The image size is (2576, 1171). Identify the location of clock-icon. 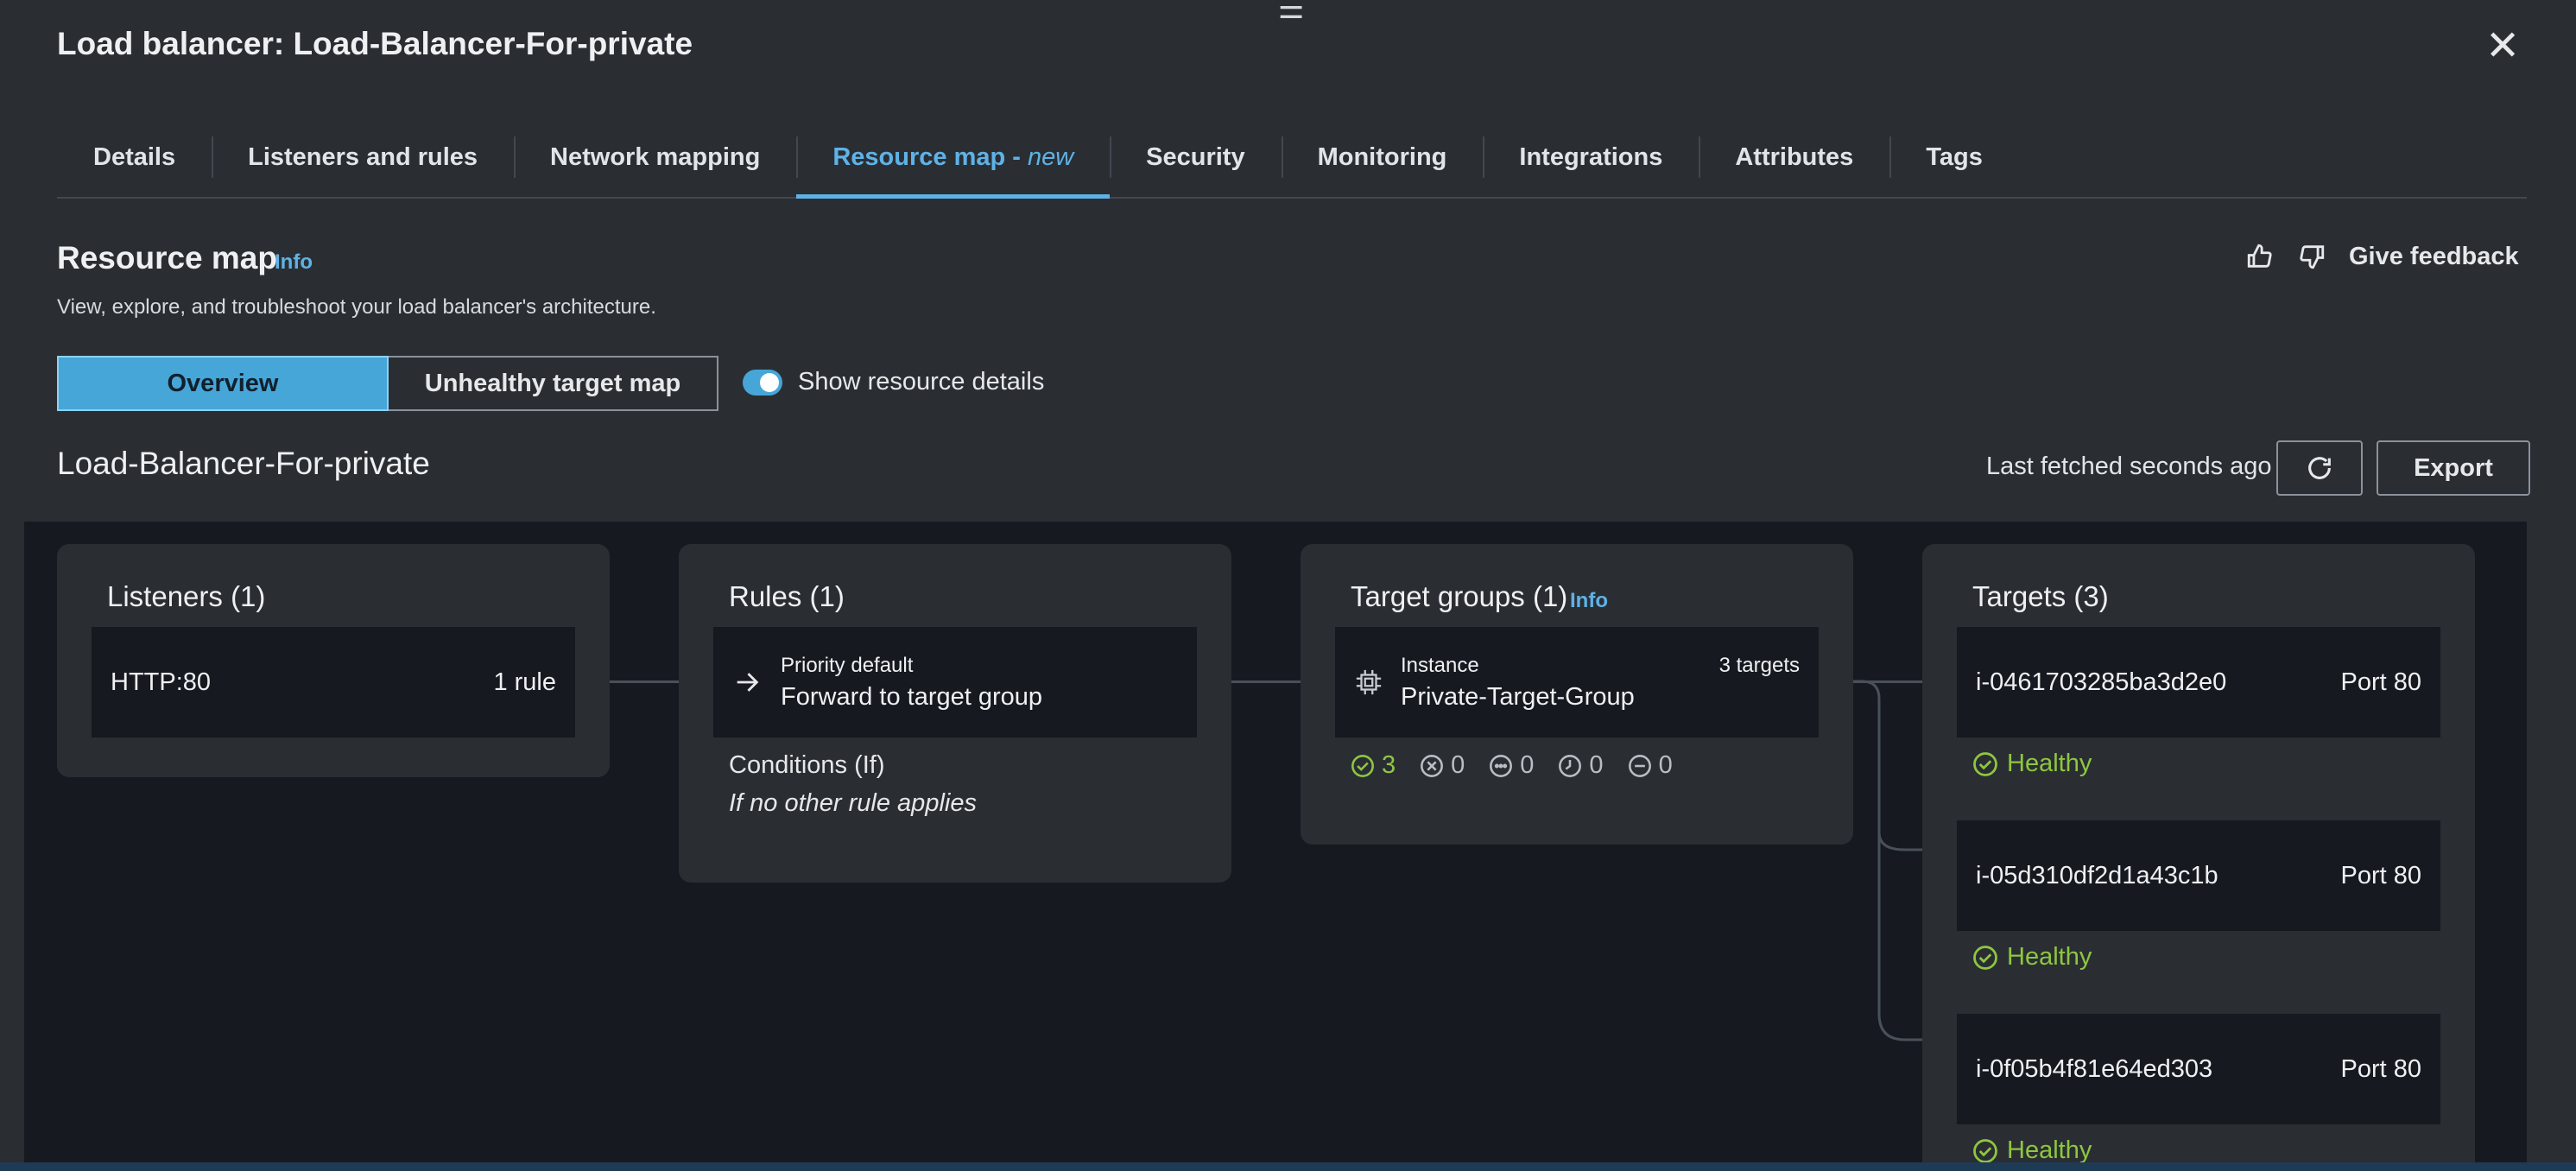
(1570, 765).